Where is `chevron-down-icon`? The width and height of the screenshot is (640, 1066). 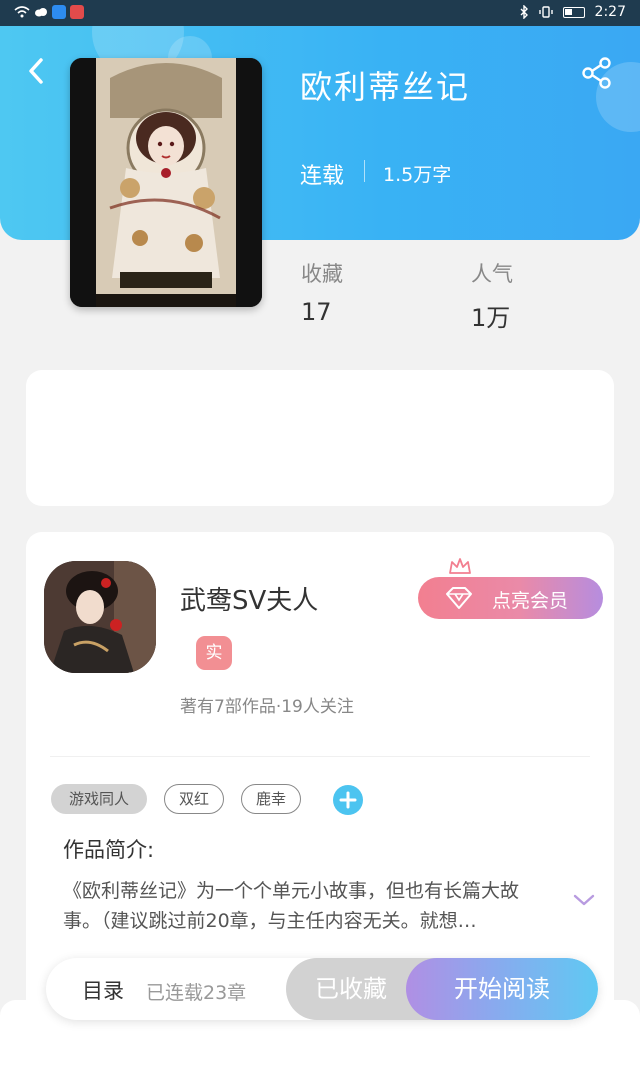
chevron-down-icon is located at coordinates (584, 900).